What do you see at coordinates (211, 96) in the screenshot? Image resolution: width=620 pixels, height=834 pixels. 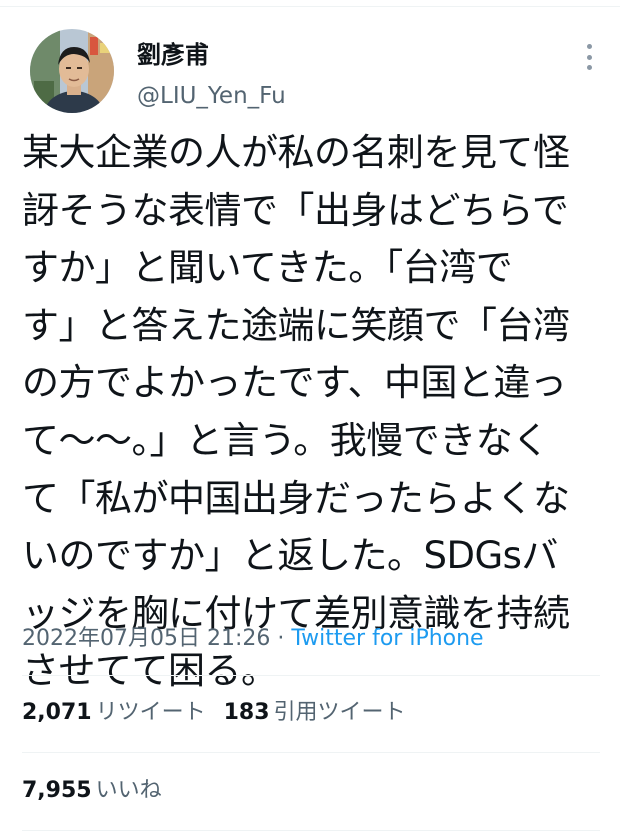 I see `author-handle: @LIU_Yen_Fu` at bounding box center [211, 96].